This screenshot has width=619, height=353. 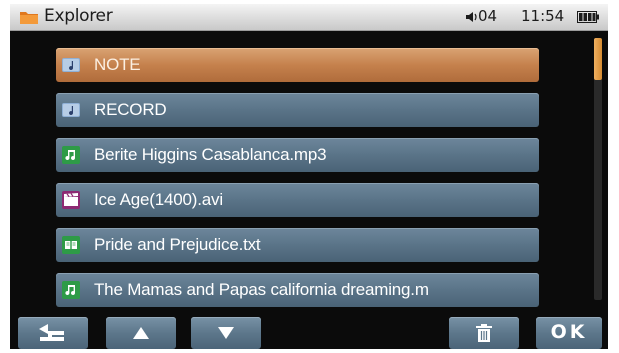 I want to click on up-arrow-icon, so click(x=141, y=333).